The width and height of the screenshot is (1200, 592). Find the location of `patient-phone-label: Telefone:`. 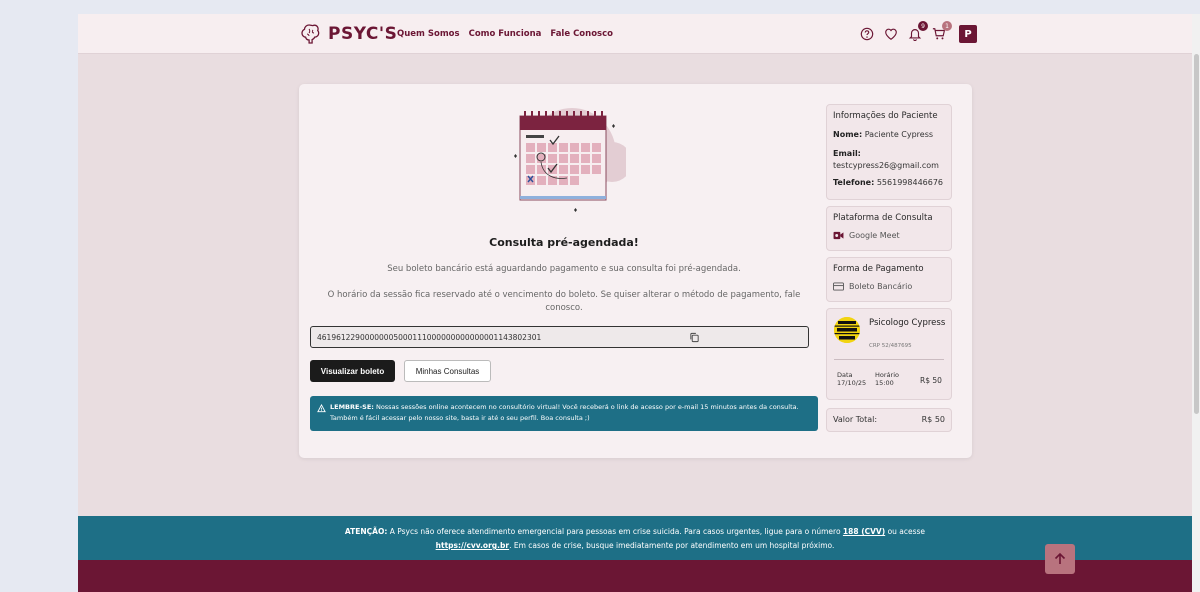

patient-phone-label: Telefone: is located at coordinates (854, 182).